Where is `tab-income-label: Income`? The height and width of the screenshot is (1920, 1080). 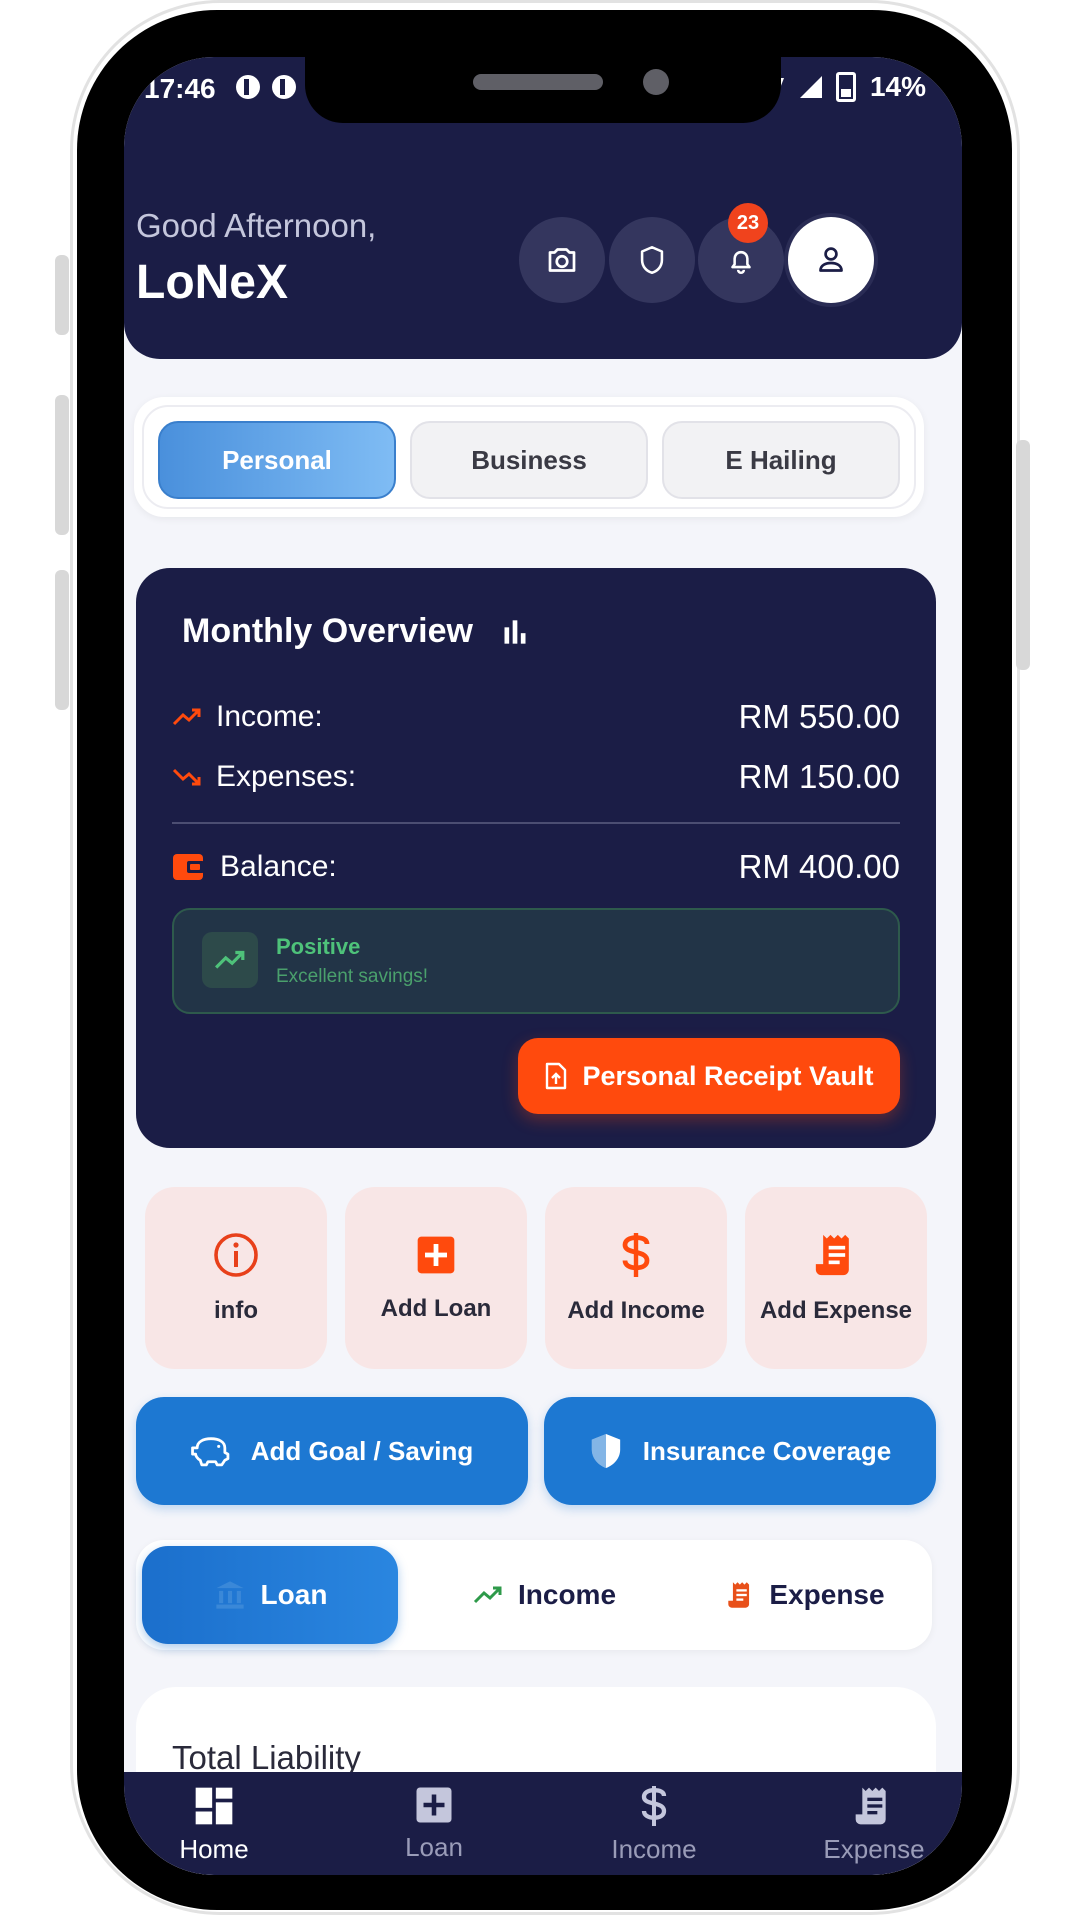 tab-income-label: Income is located at coordinates (567, 1594).